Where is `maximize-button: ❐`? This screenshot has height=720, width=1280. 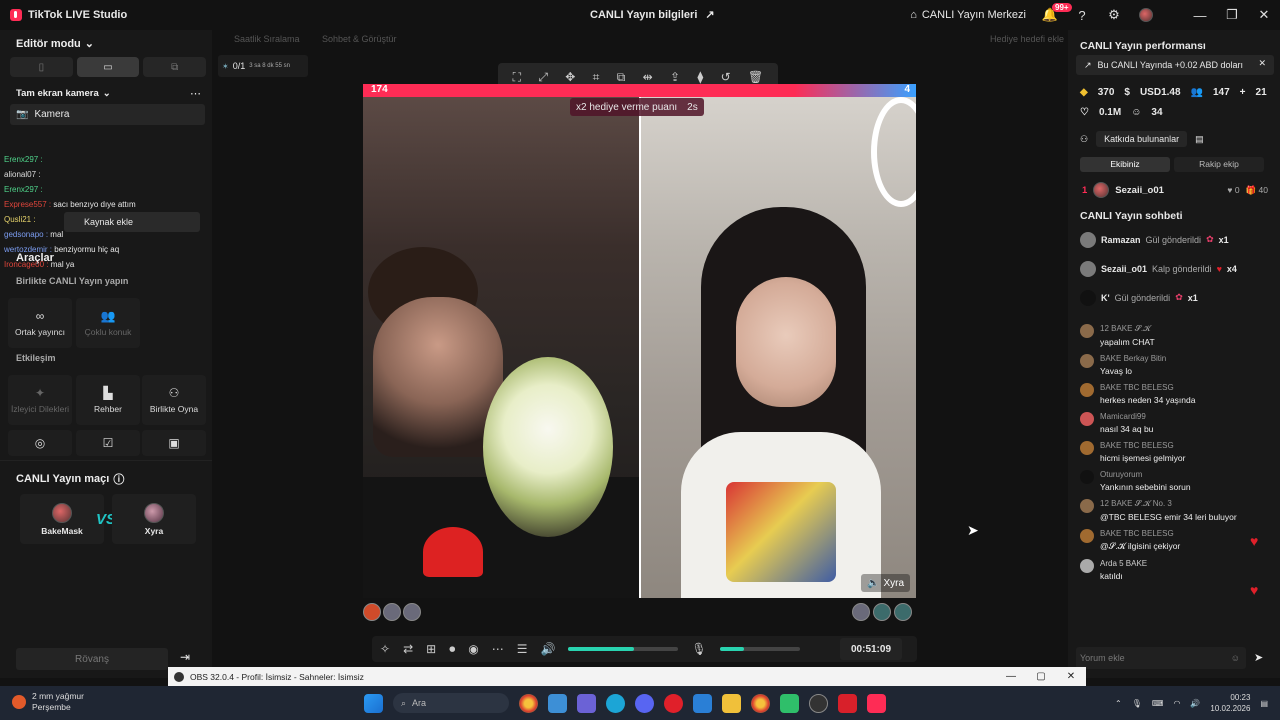
maximize-button: ❐ is located at coordinates (1232, 15).